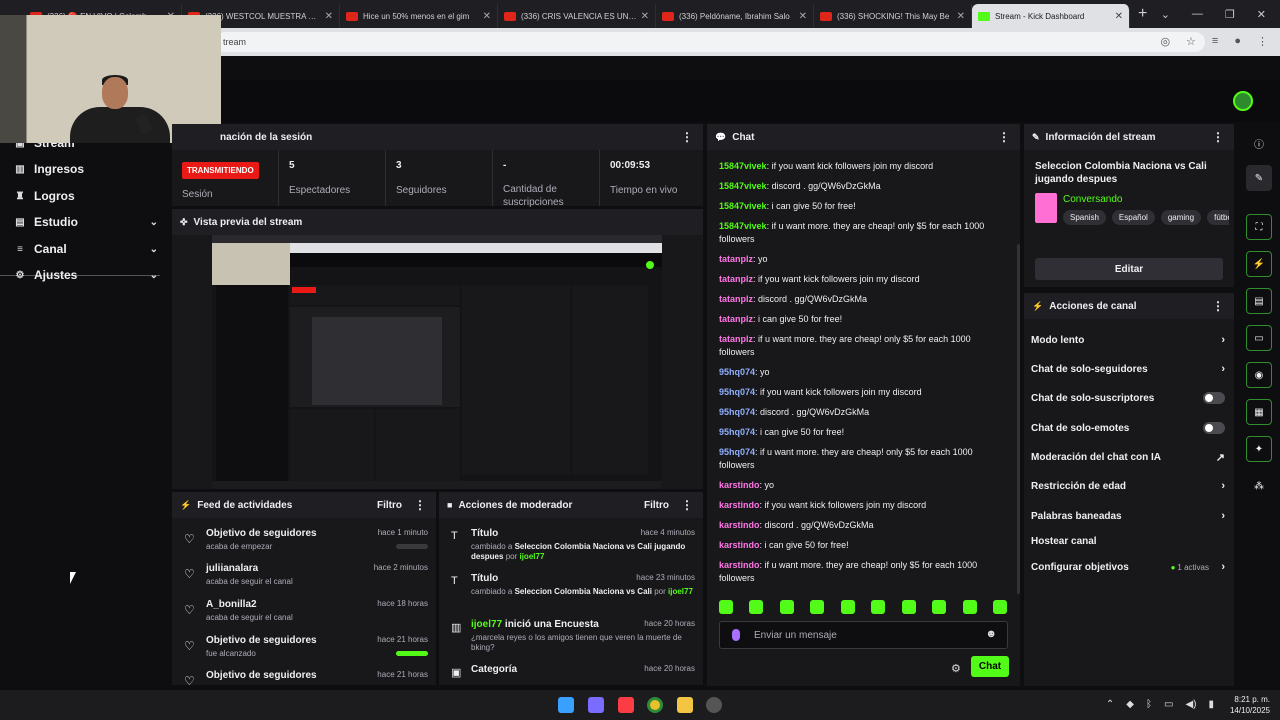 The height and width of the screenshot is (720, 1280). What do you see at coordinates (1130, 704) in the screenshot?
I see `network-icon: ◆` at bounding box center [1130, 704].